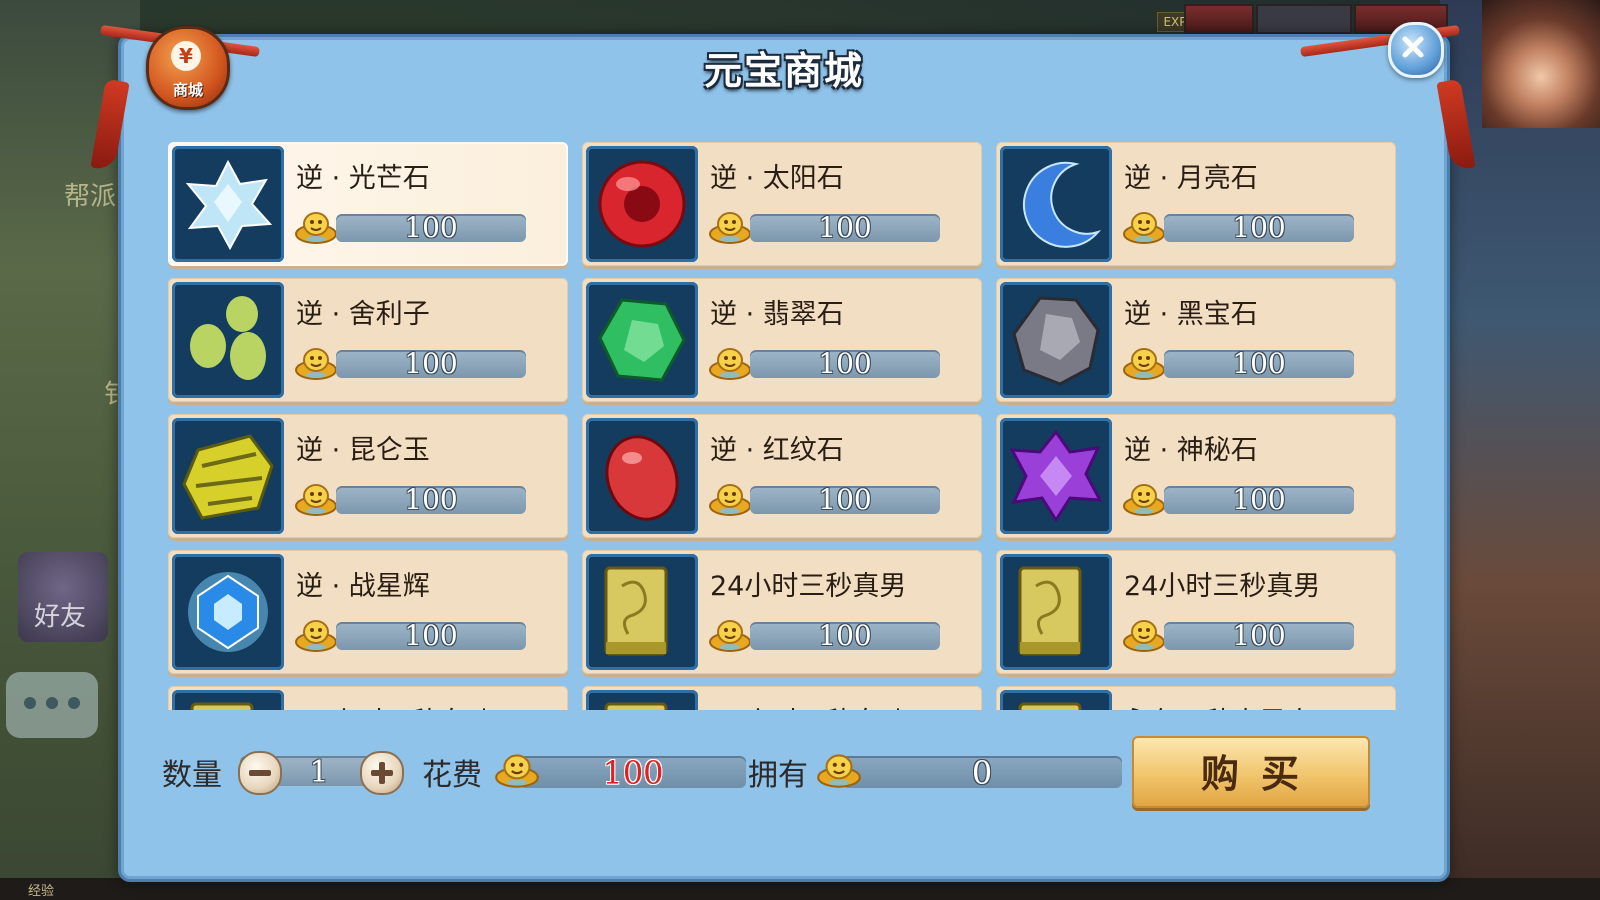 The image size is (1600, 900). I want to click on decrease-quantity-button, so click(260, 773).